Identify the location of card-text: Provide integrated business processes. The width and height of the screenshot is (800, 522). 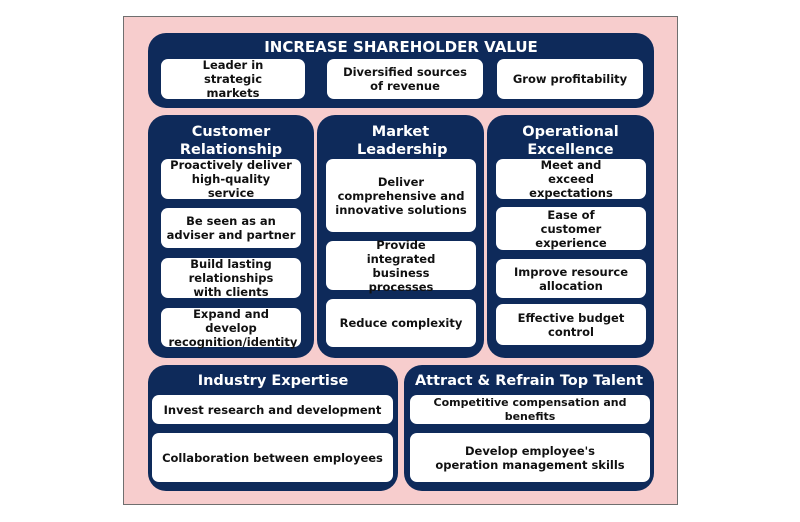
(401, 265).